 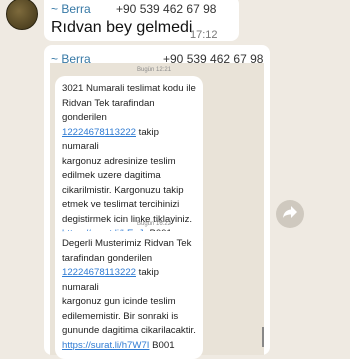 What do you see at coordinates (121, 204) in the screenshot?
I see `sms-line: etmek ve teslimat tercihinizi` at bounding box center [121, 204].